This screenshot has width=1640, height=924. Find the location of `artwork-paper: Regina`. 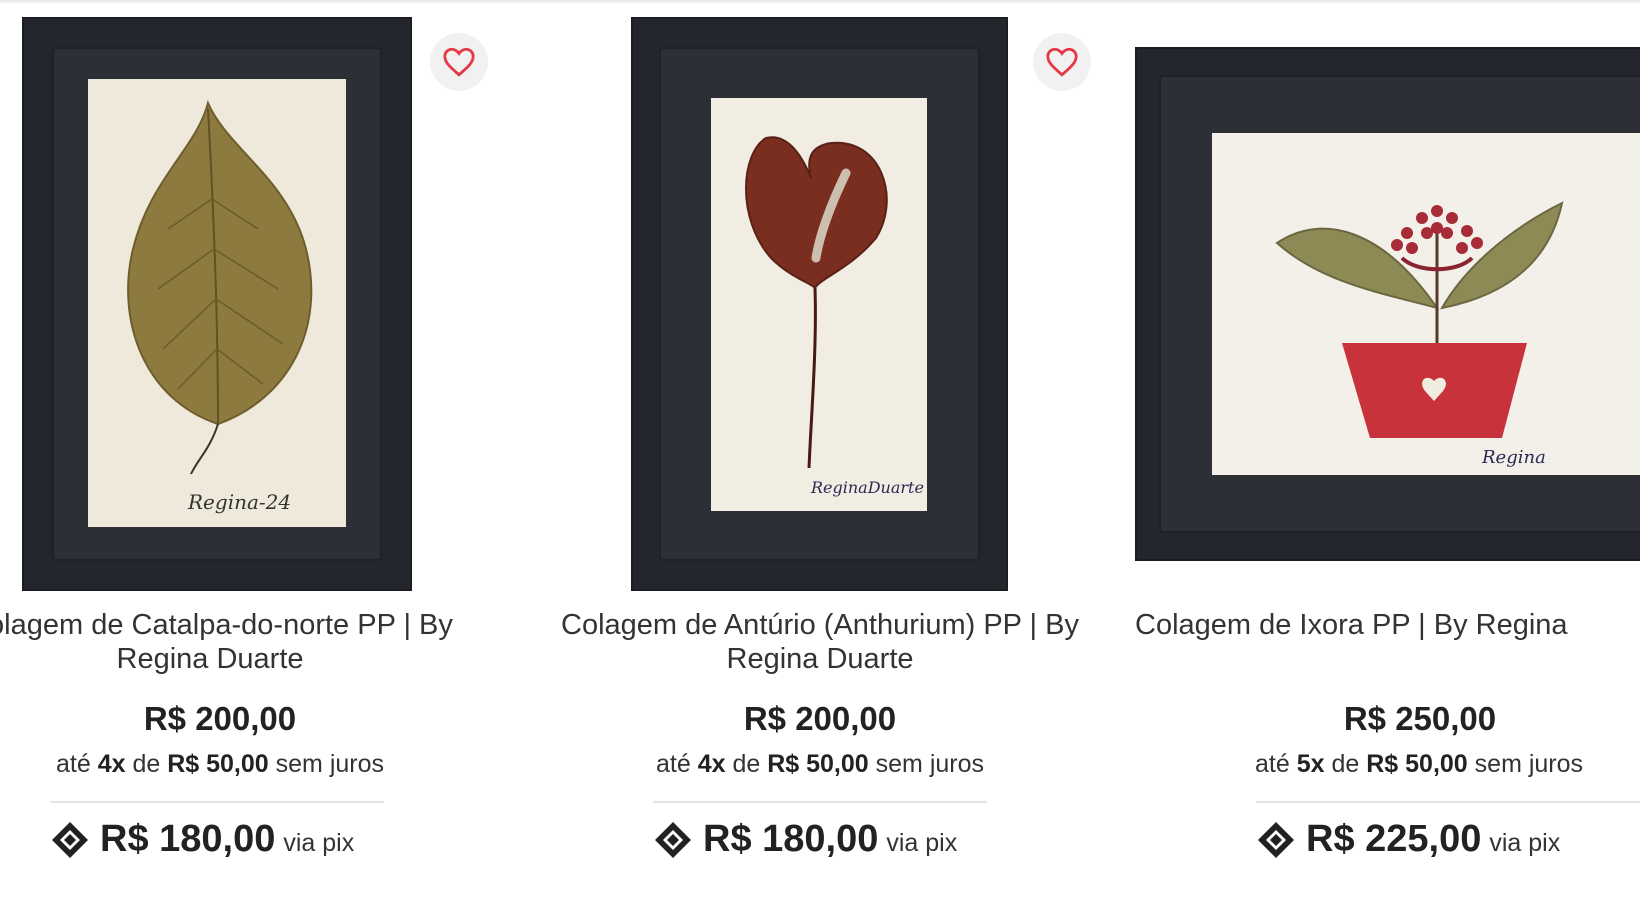

artwork-paper: Regina is located at coordinates (1426, 304).